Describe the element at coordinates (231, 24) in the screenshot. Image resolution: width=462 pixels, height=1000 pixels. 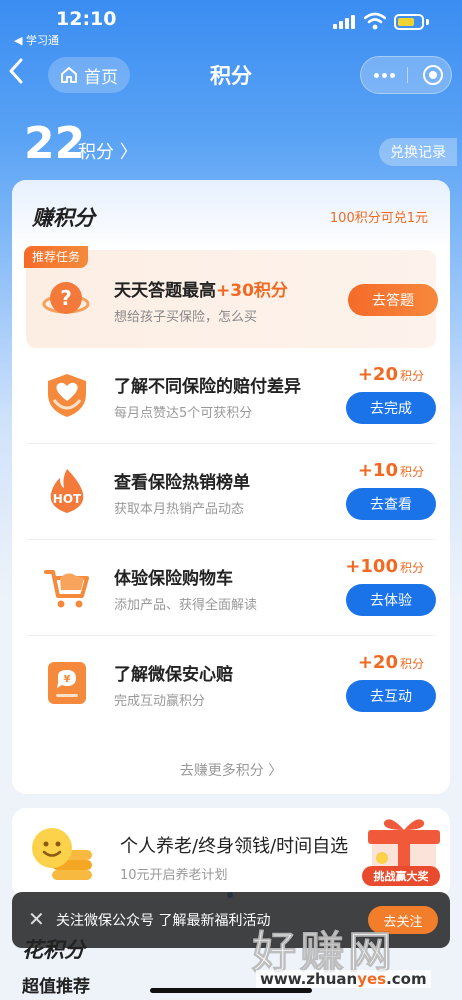
I see `status-bar: 12:10 ◀ 学习通` at that location.